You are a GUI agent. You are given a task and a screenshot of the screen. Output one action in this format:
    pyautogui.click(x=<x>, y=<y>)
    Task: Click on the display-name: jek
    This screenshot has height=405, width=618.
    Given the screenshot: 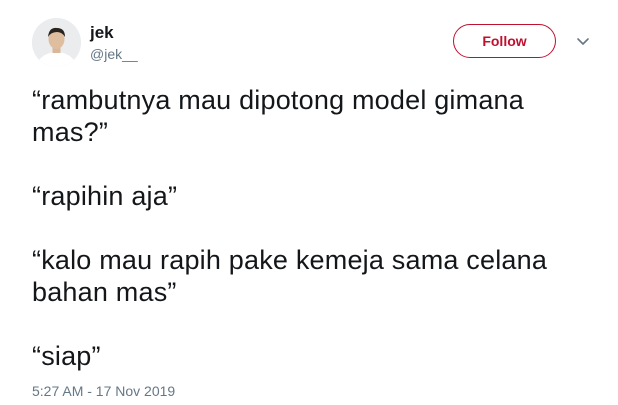 What is the action you would take?
    pyautogui.click(x=102, y=33)
    